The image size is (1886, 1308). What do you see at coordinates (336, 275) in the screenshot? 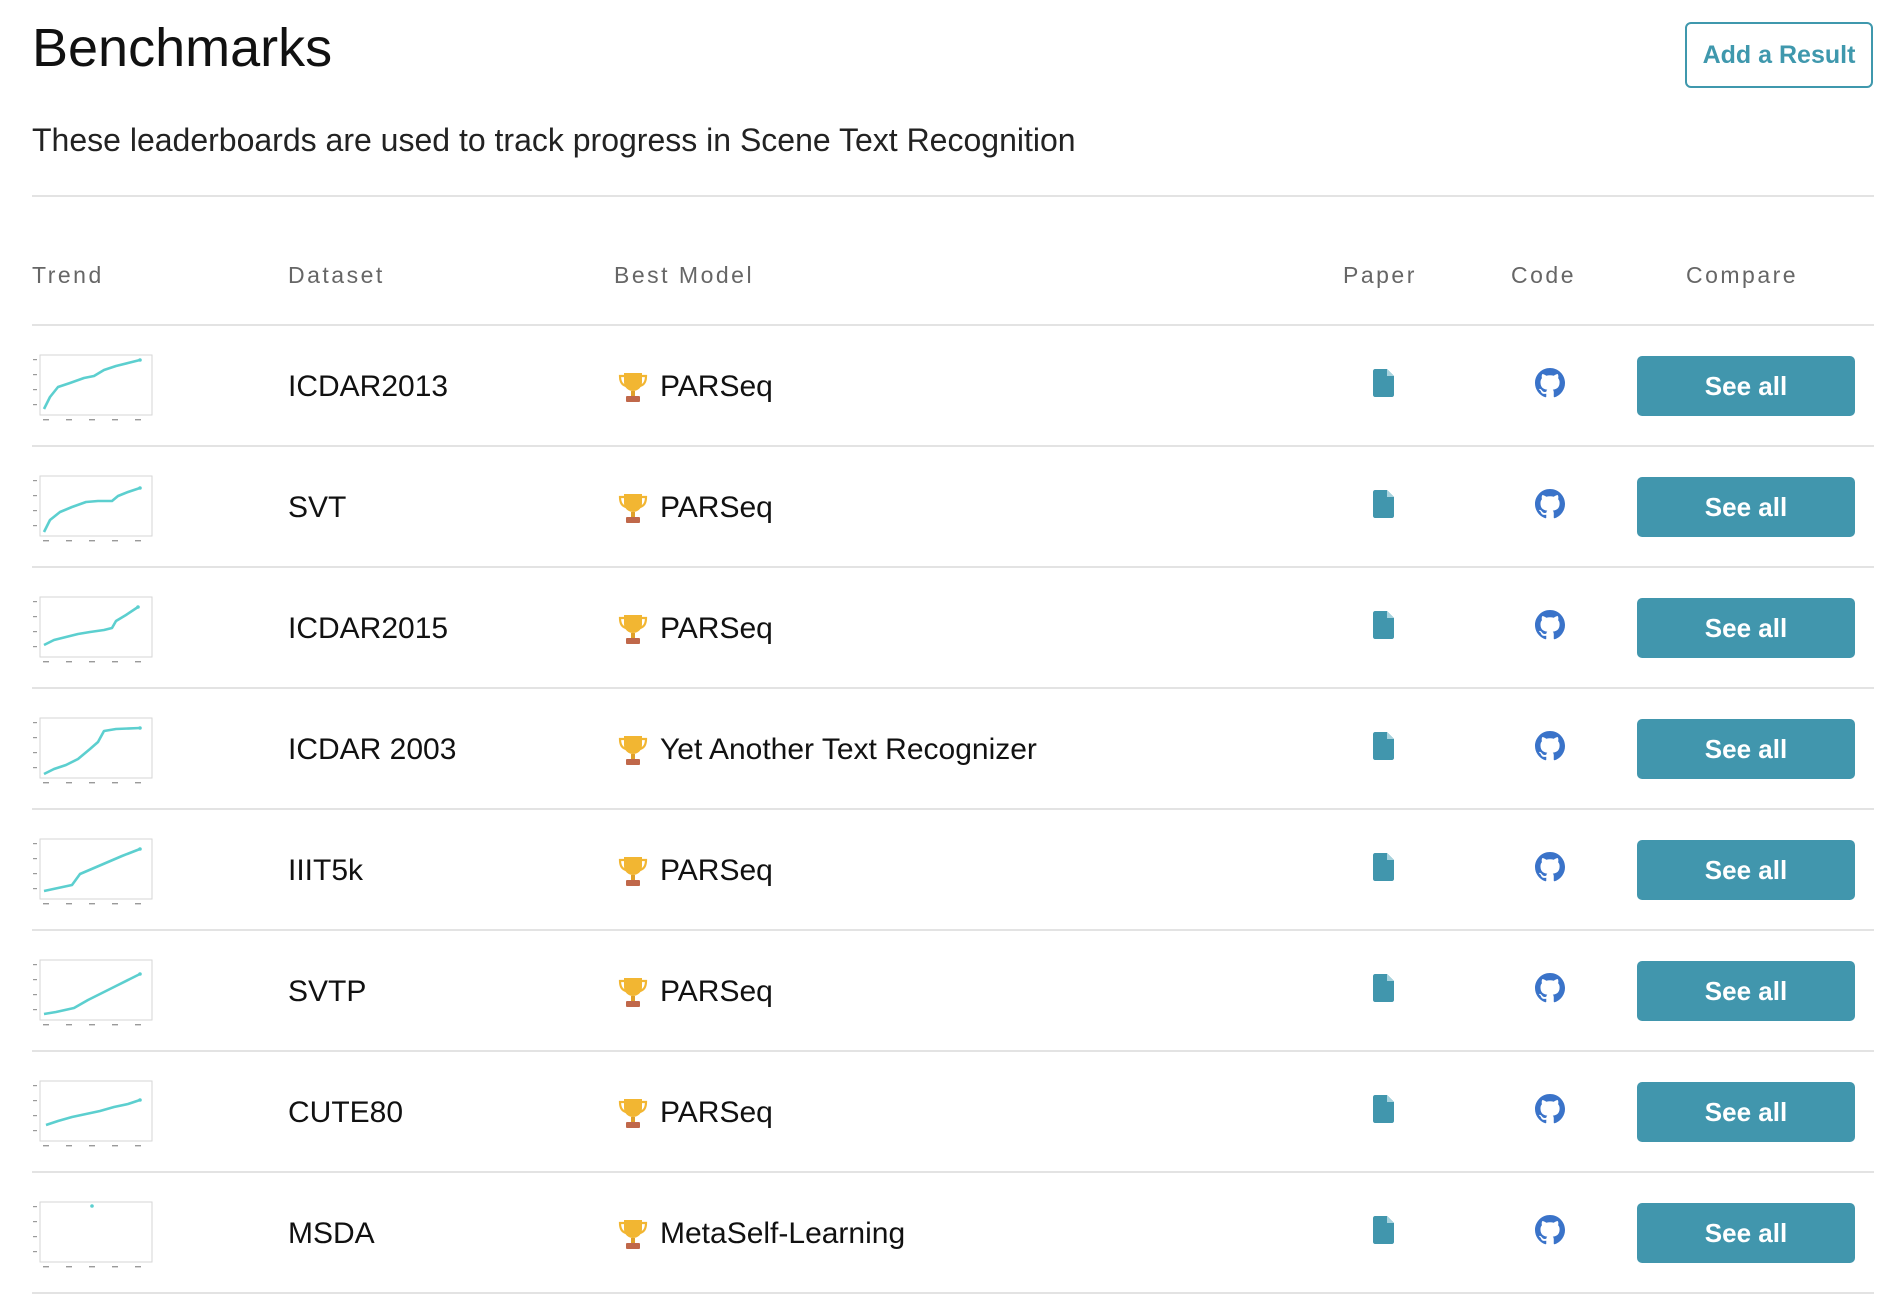
I see `column-header-dataset: Dataset` at bounding box center [336, 275].